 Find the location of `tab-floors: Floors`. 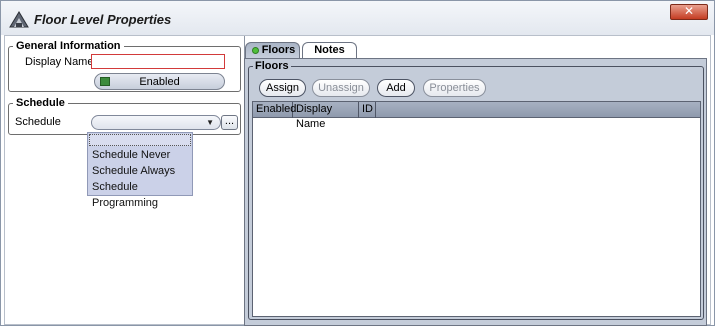

tab-floors: Floors is located at coordinates (272, 50).